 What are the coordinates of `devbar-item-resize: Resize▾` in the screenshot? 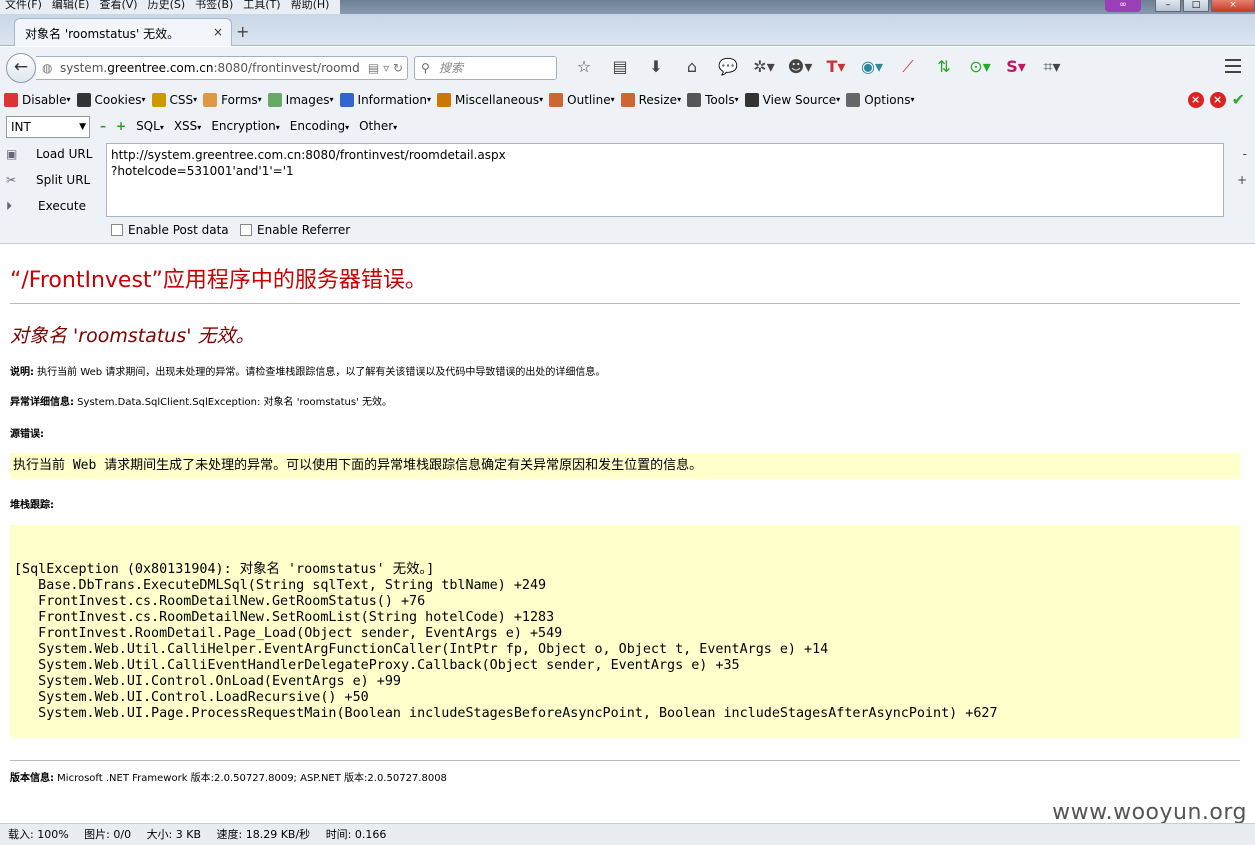 It's located at (650, 100).